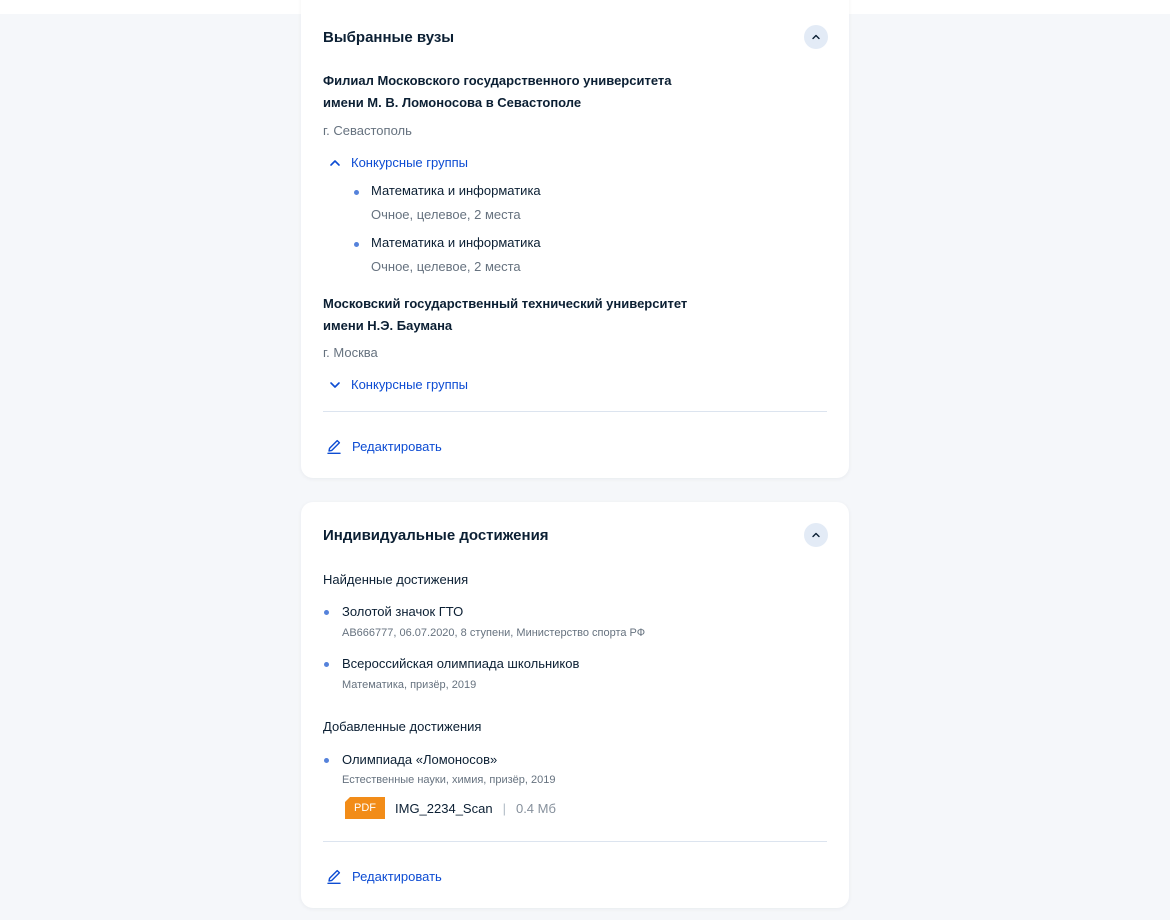 The height and width of the screenshot is (920, 1170). I want to click on card-title: Индивидуальные достижения, so click(436, 535).